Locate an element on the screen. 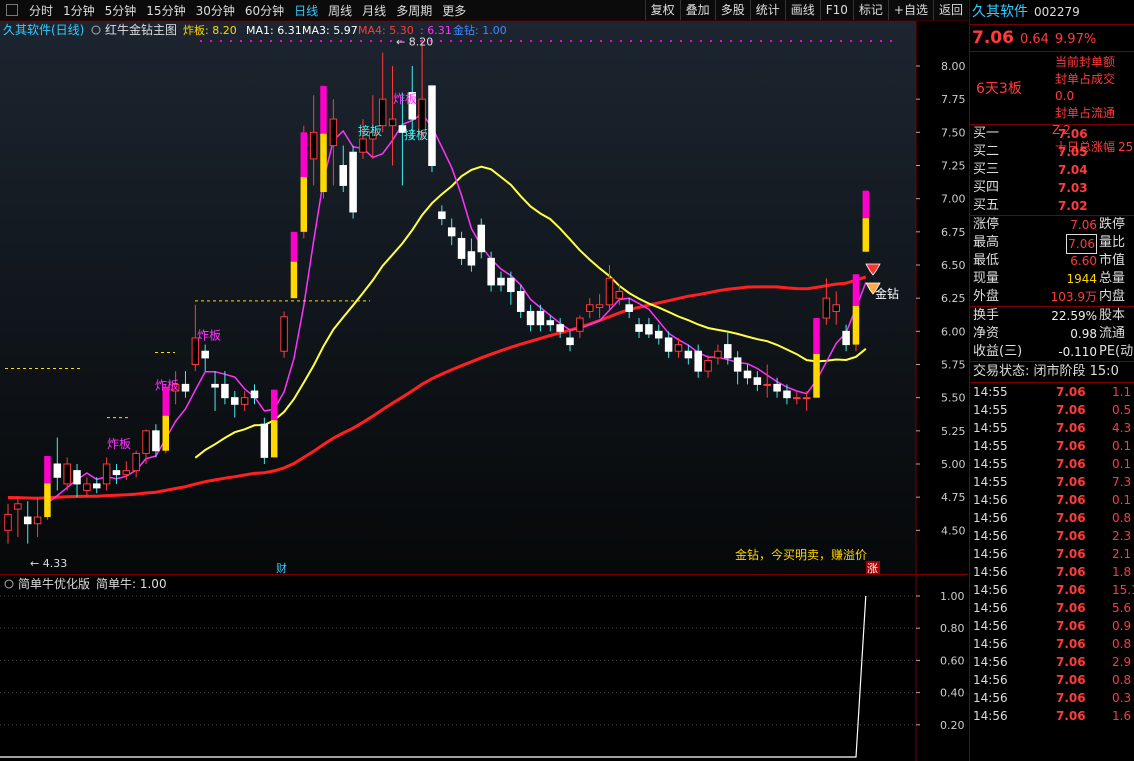  limit-up-marker: 涨 is located at coordinates (872, 568).